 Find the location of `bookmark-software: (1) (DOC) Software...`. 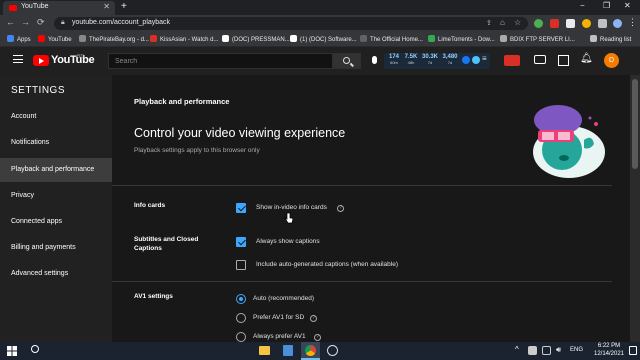

bookmark-software: (1) (DOC) Software... is located at coordinates (323, 39).